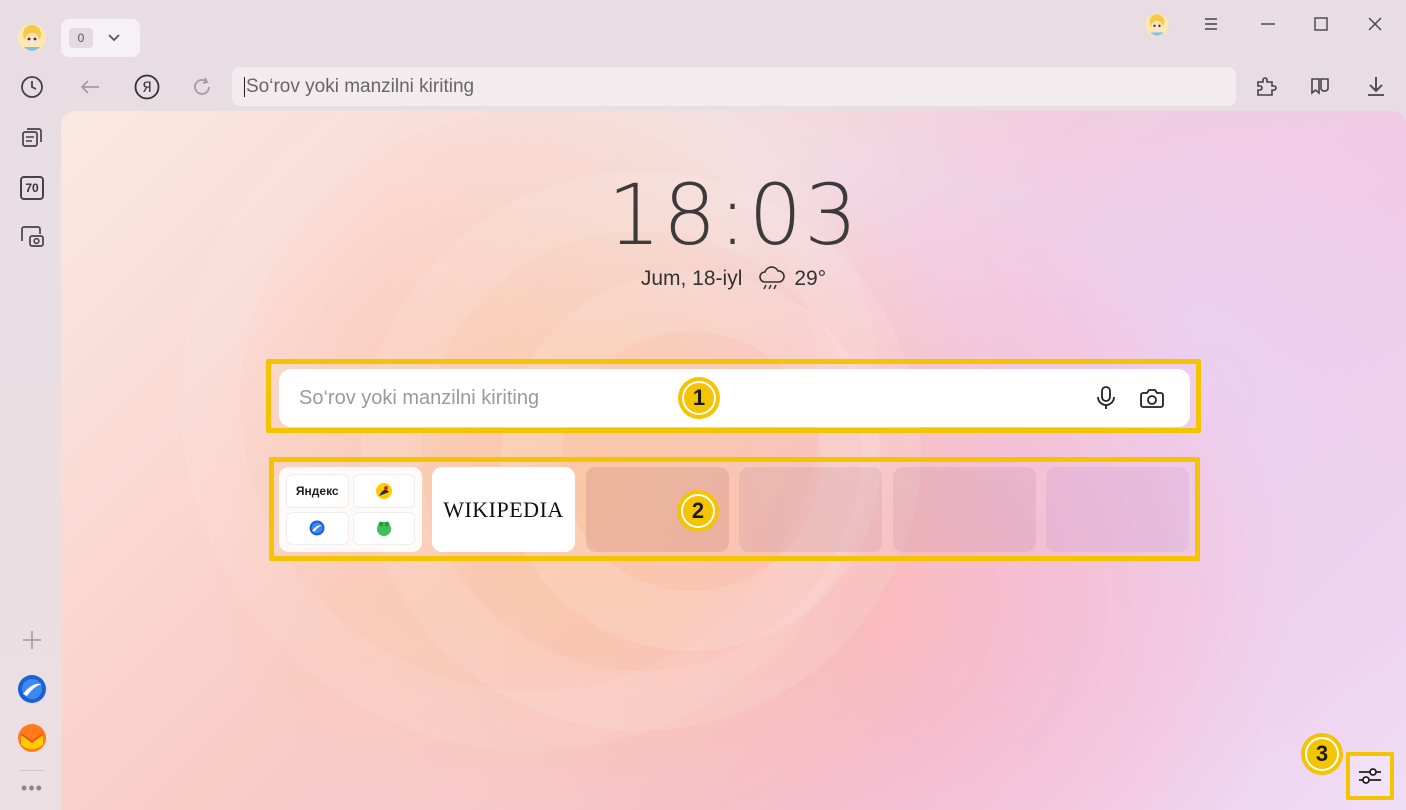 The image size is (1406, 810). Describe the element at coordinates (32, 770) in the screenshot. I see `sidebar-divider` at that location.